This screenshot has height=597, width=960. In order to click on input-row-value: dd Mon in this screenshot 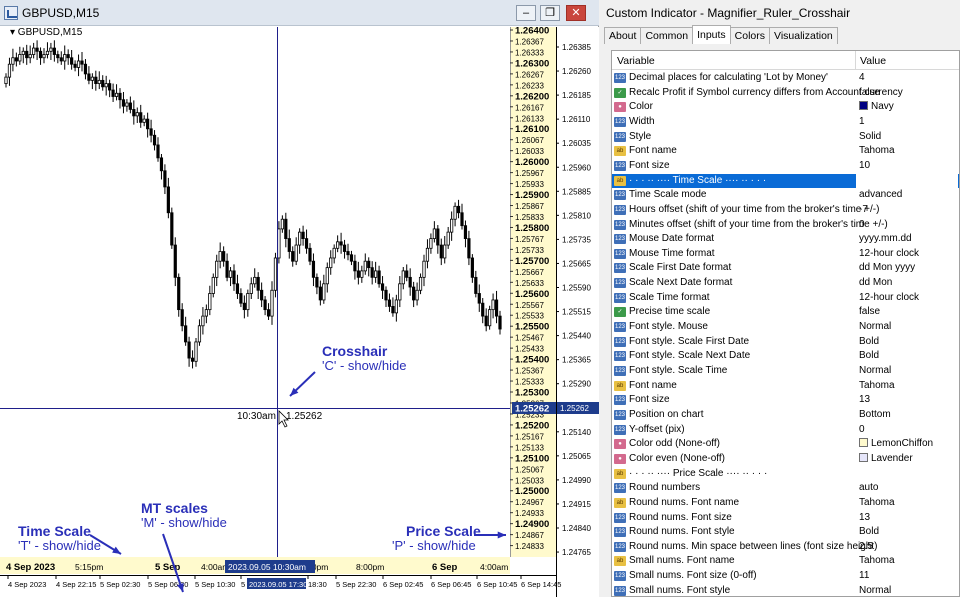, I will do `click(875, 283)`.